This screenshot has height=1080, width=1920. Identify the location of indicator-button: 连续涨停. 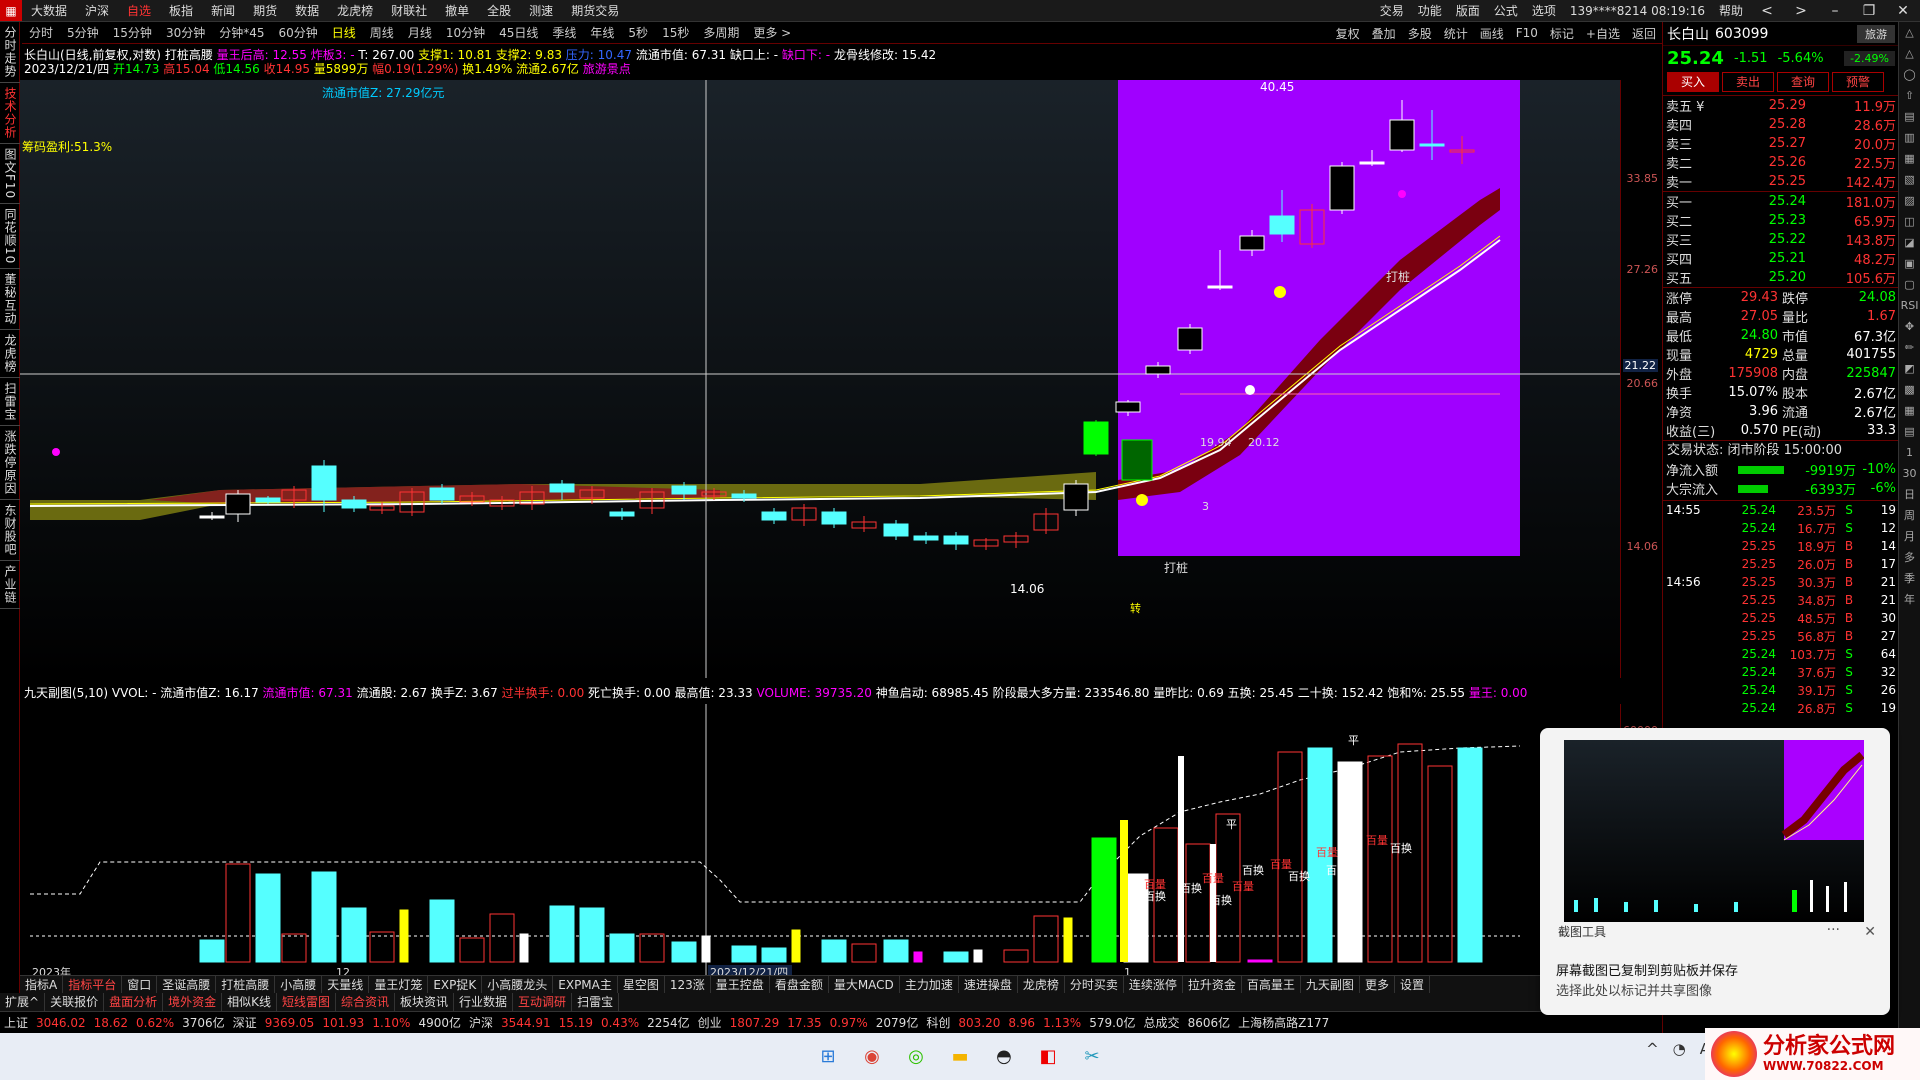
(1153, 984).